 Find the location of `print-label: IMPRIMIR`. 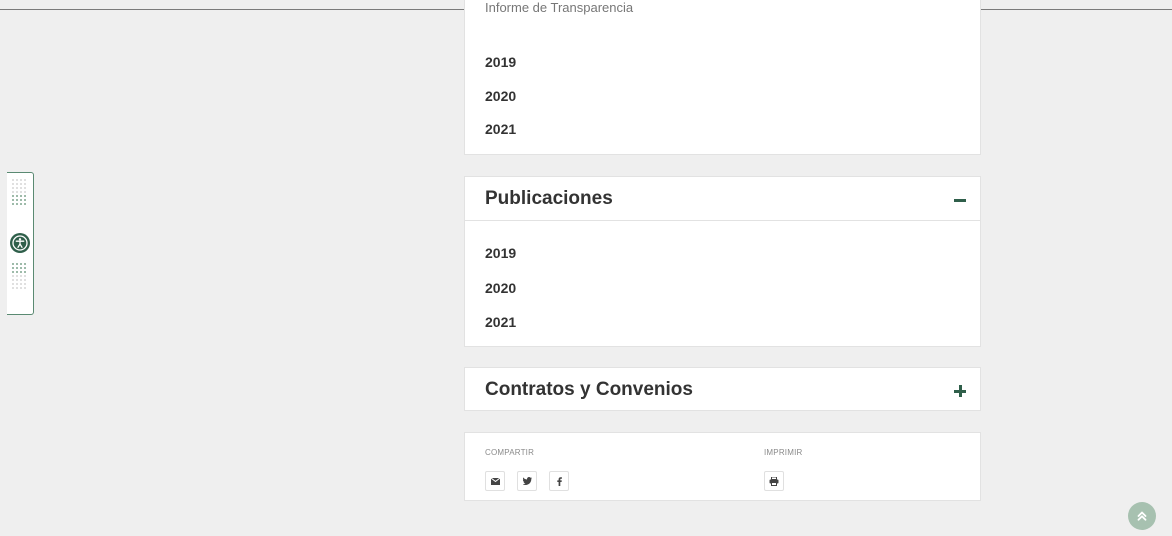

print-label: IMPRIMIR is located at coordinates (783, 452).